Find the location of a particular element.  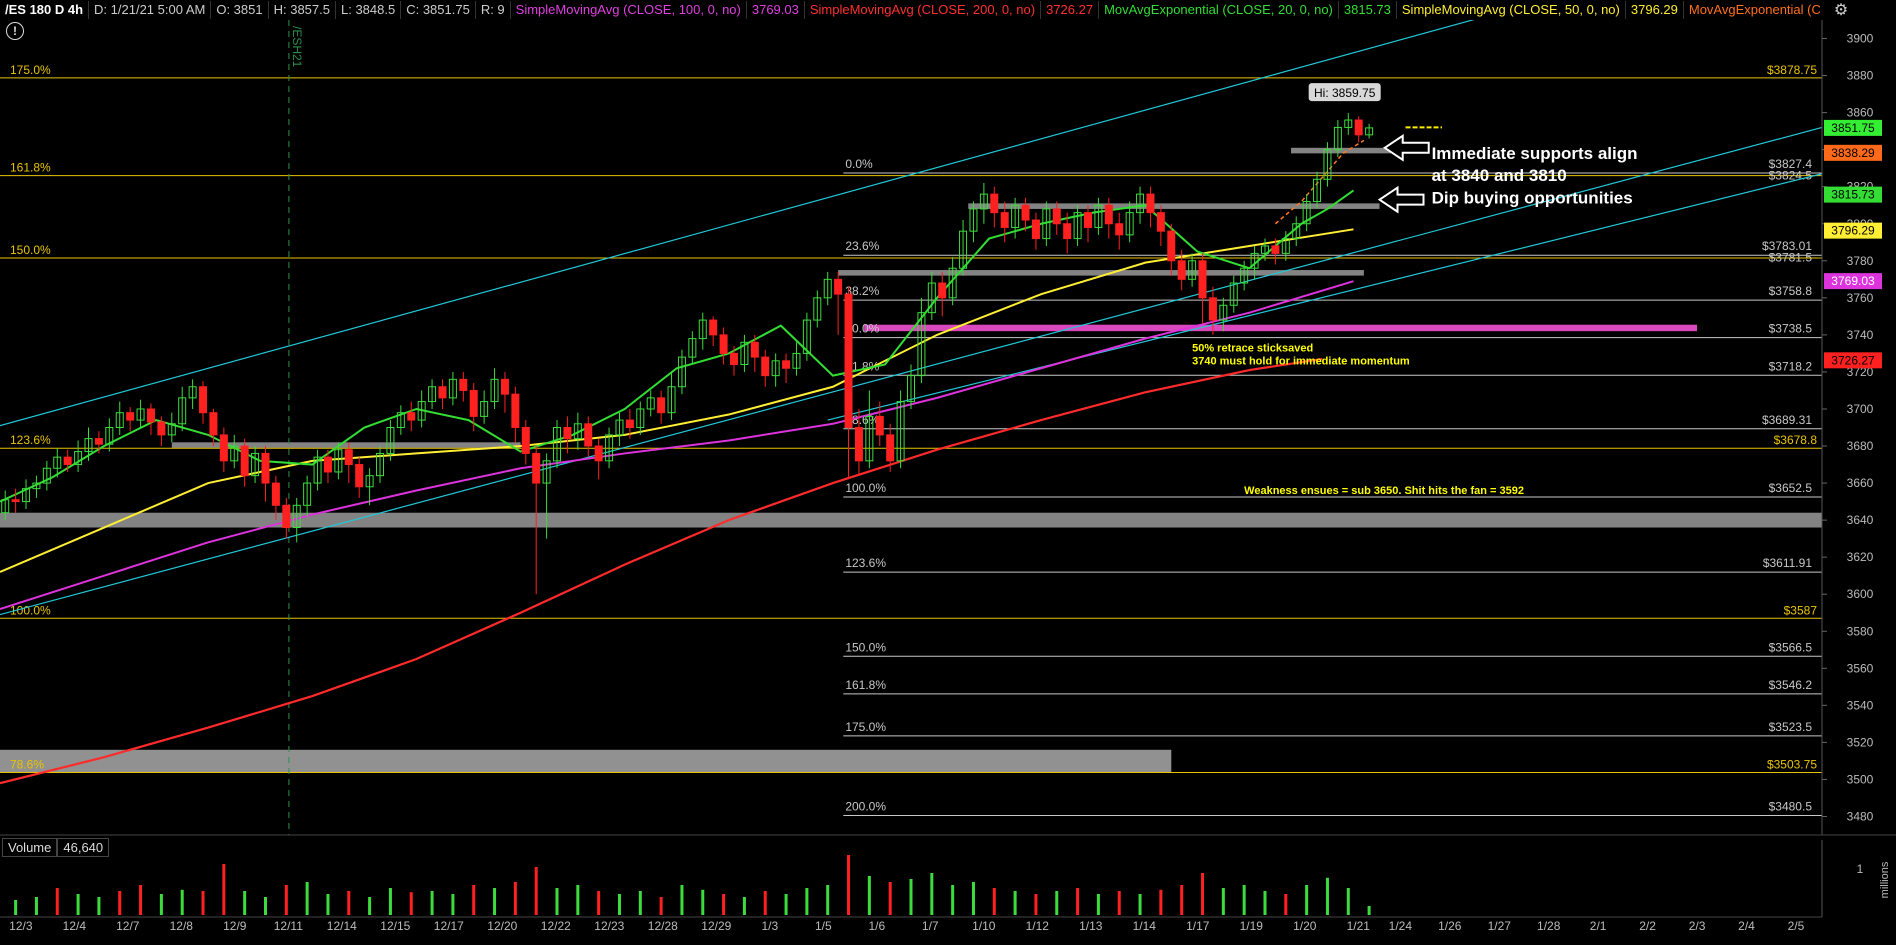

time-label-8: 12/17 is located at coordinates (449, 926).